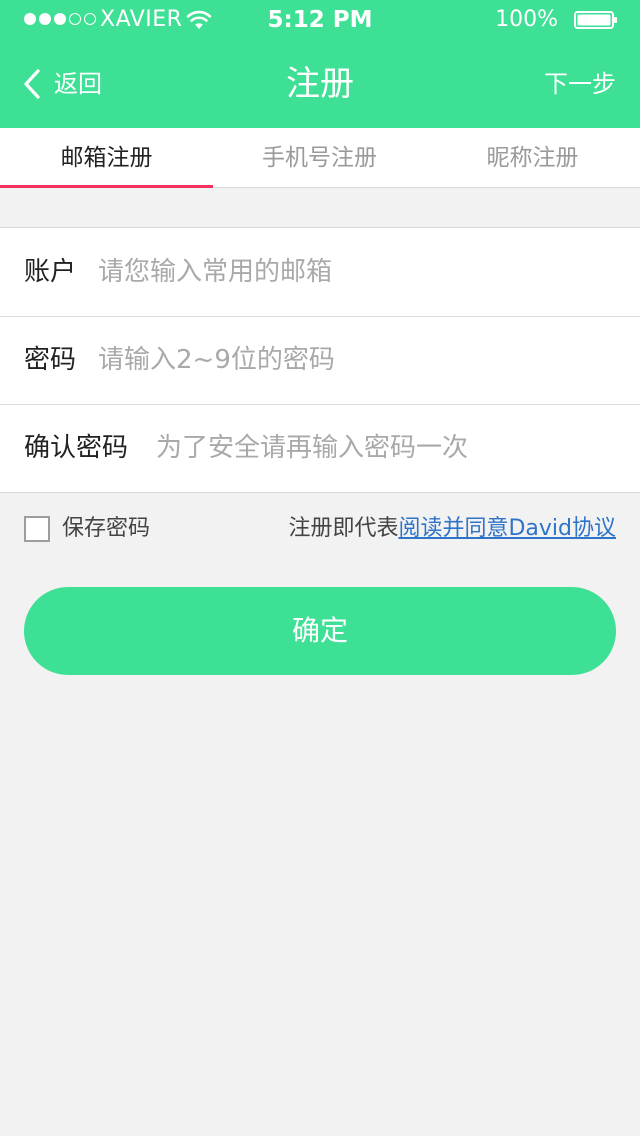 The width and height of the screenshot is (640, 1136). What do you see at coordinates (76, 448) in the screenshot?
I see `confirm-password-label: 确认密码` at bounding box center [76, 448].